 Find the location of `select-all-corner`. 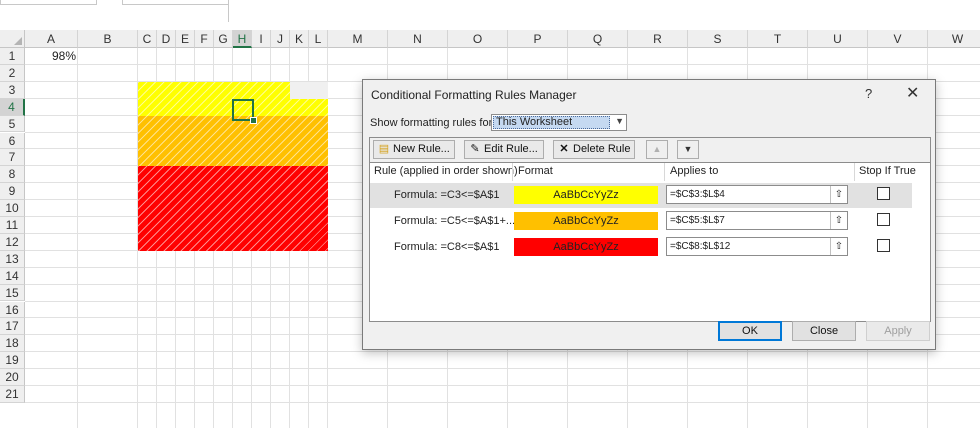

select-all-corner is located at coordinates (12, 39).